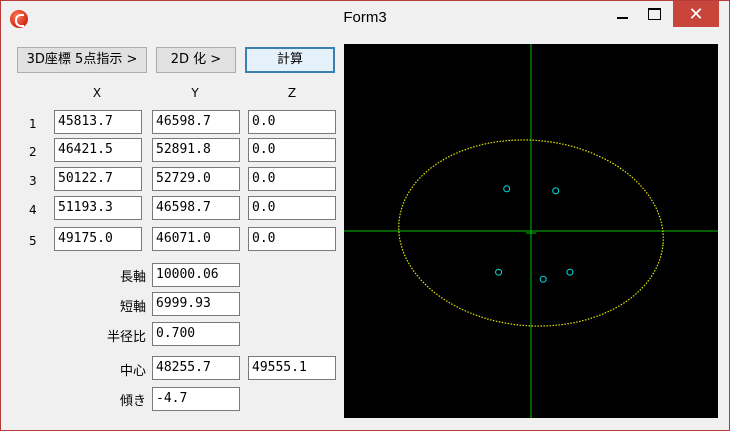 This screenshot has height=431, width=730. Describe the element at coordinates (622, 14) in the screenshot. I see `minimize-button` at that location.